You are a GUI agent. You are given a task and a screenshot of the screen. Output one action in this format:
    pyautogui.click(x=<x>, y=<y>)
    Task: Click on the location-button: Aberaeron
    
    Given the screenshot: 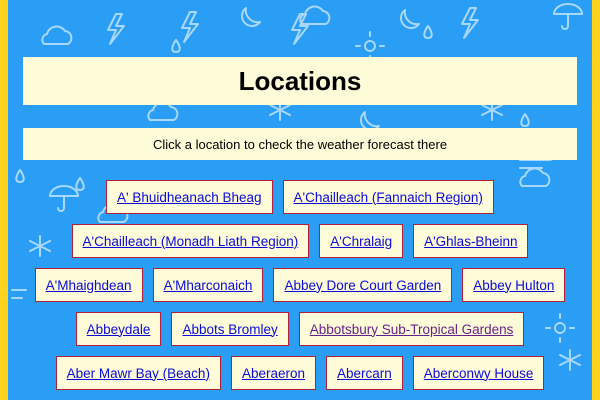 What is the action you would take?
    pyautogui.click(x=273, y=373)
    